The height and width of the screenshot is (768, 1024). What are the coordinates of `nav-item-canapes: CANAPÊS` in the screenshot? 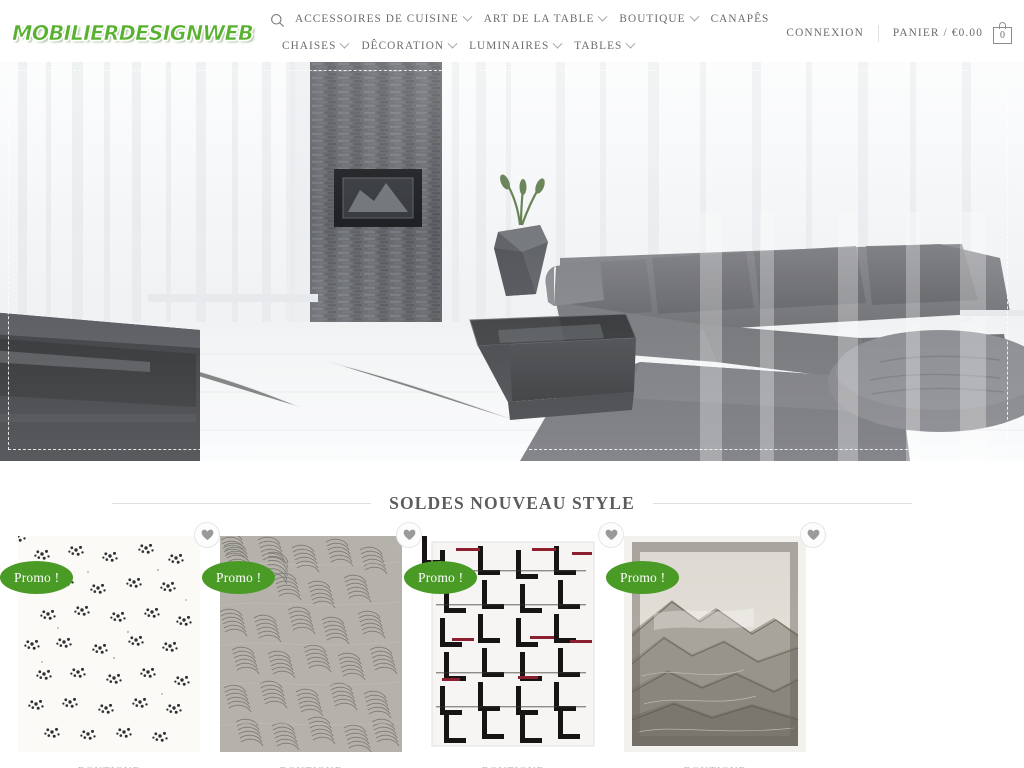 It's located at (740, 19).